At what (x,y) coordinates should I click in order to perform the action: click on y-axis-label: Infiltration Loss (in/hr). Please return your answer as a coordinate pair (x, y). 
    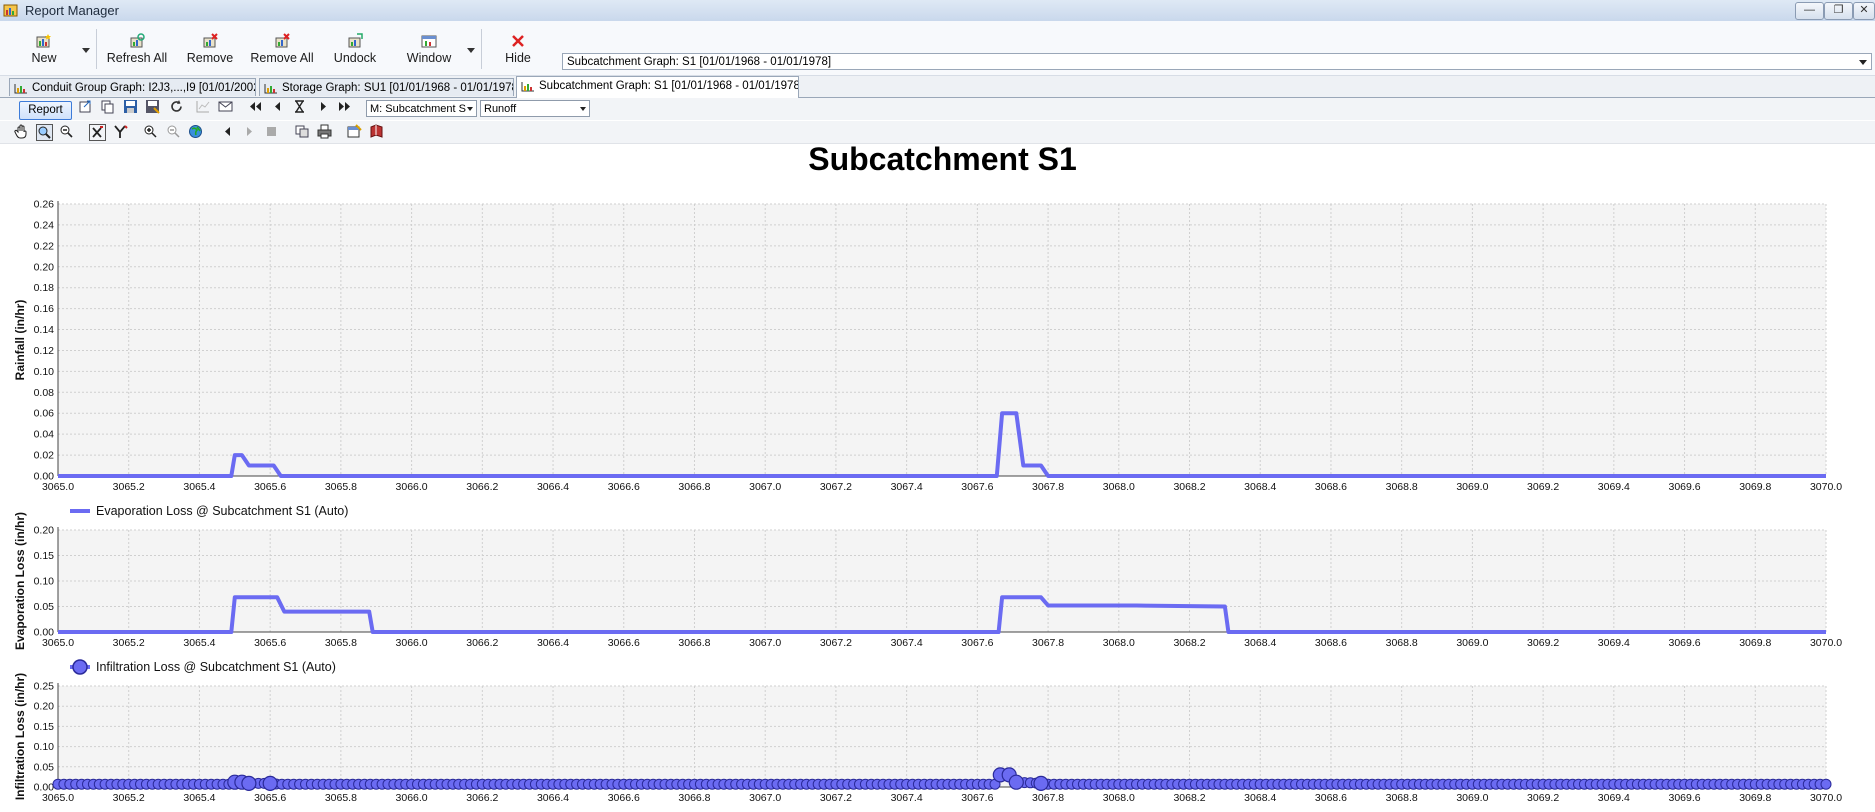
    Looking at the image, I should click on (20, 736).